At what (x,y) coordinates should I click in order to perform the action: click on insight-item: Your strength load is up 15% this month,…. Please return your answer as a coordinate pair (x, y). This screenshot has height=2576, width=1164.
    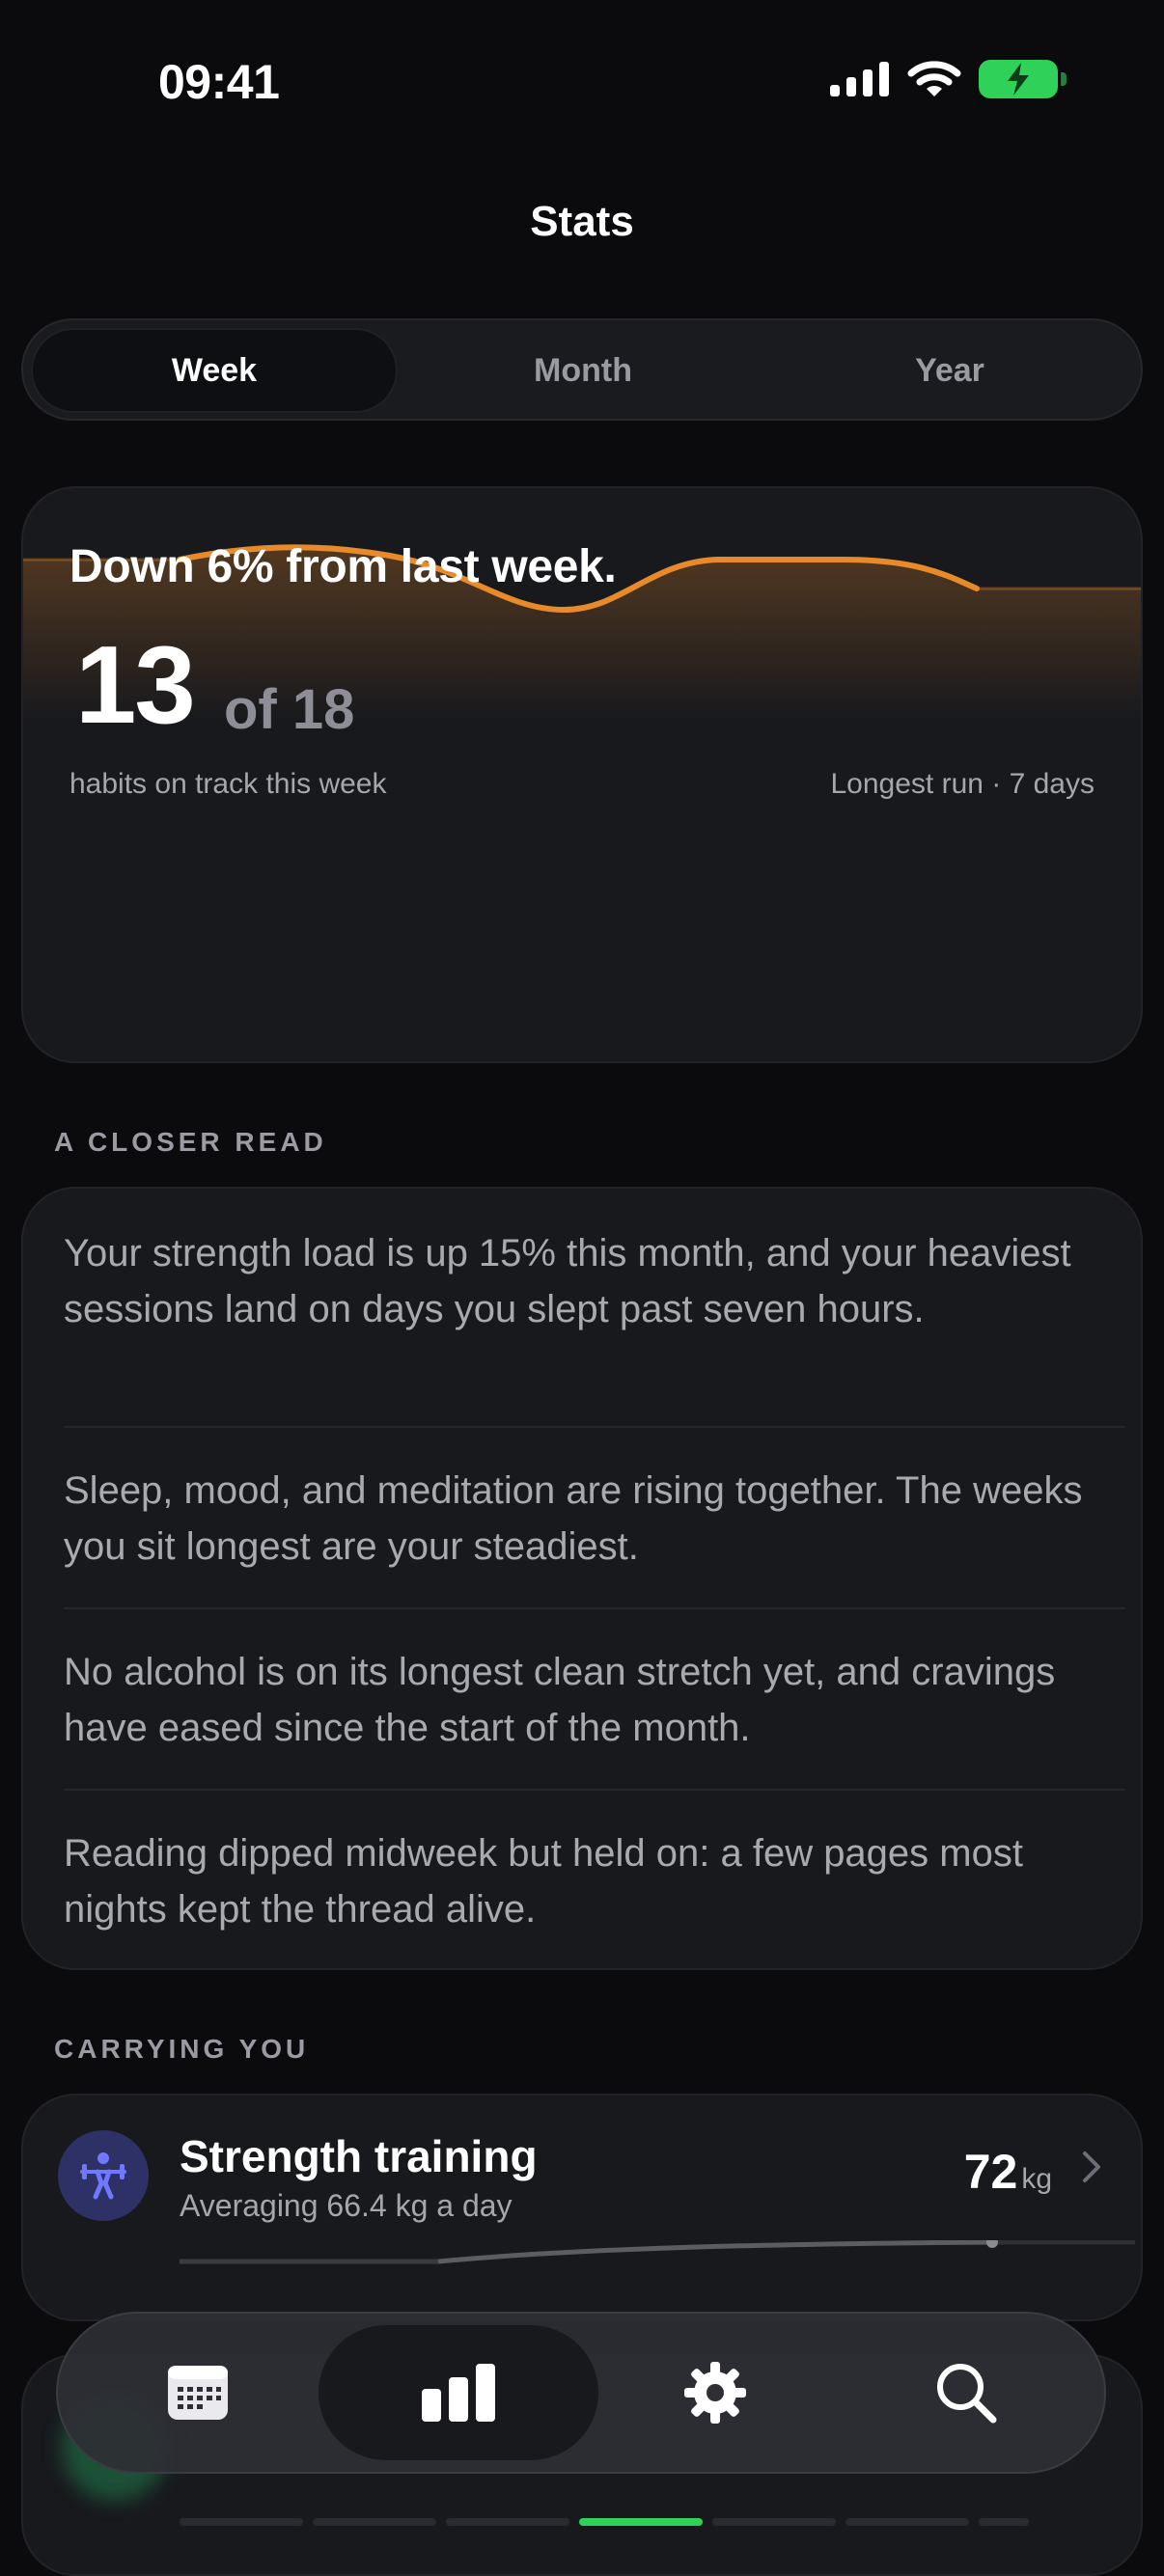
    Looking at the image, I should click on (568, 1281).